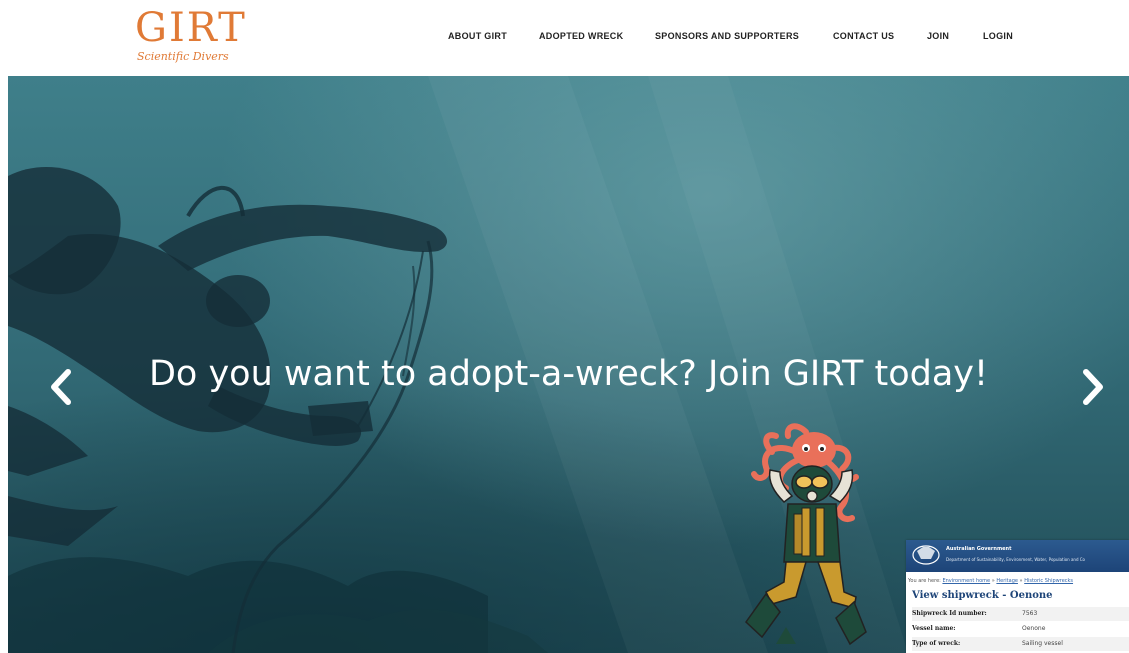  Describe the element at coordinates (1020, 614) in the screenshot. I see `gov-table-row: Shipwreck Id number: 7563` at that location.